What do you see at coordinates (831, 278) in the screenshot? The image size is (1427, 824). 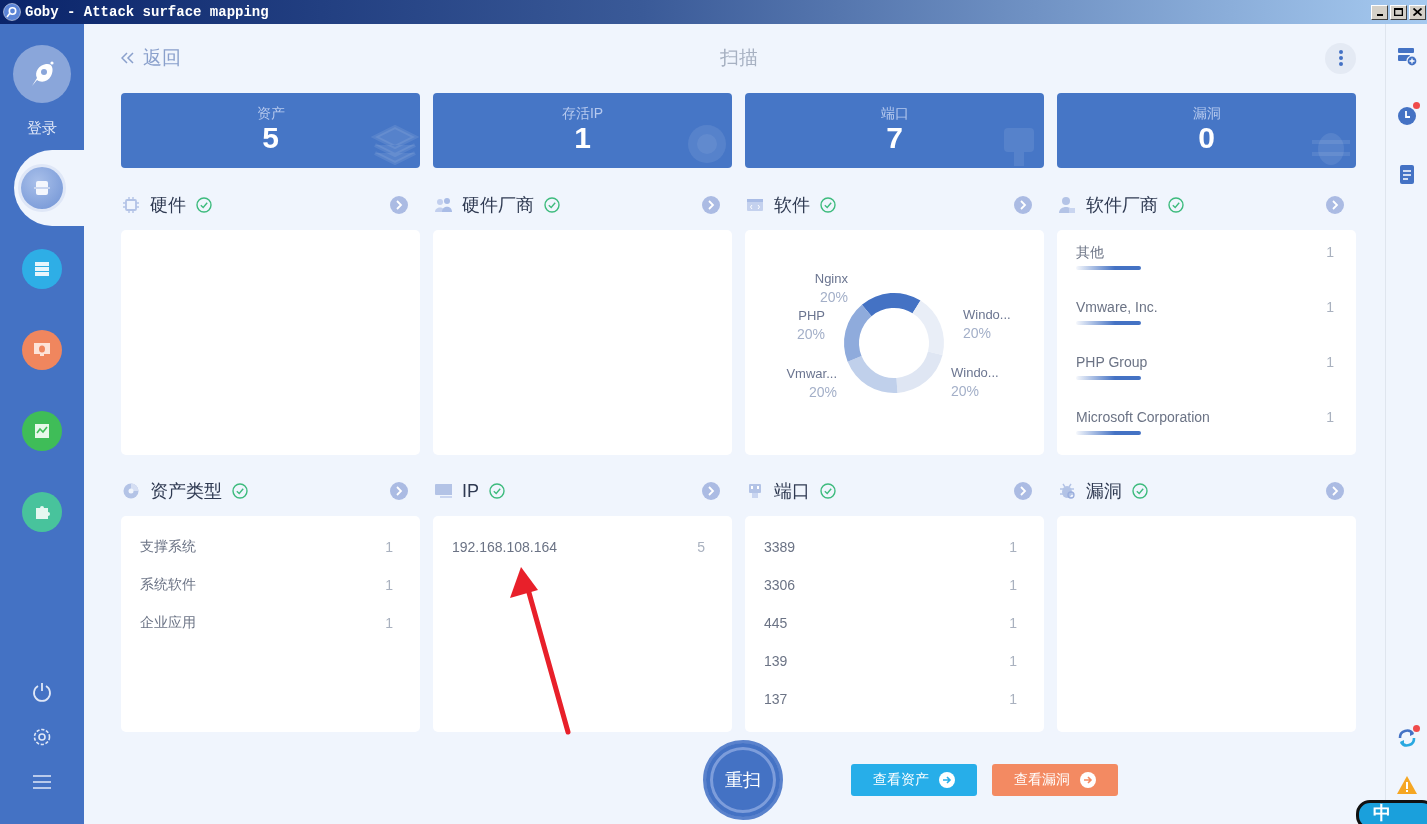 I see `slice-label: Nginx` at bounding box center [831, 278].